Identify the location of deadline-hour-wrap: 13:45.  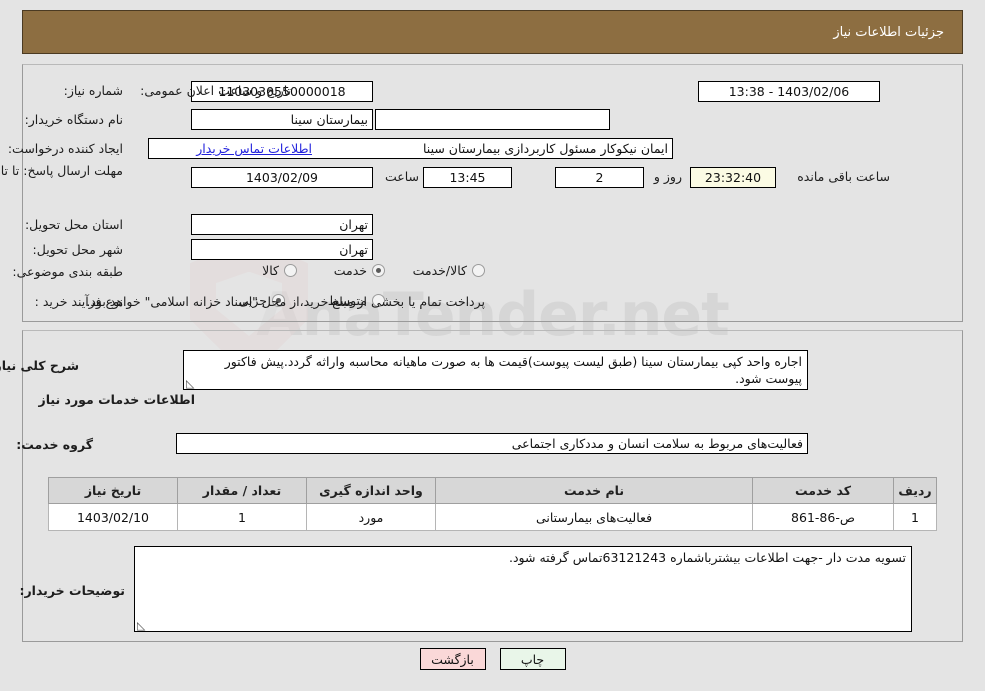
(467, 177).